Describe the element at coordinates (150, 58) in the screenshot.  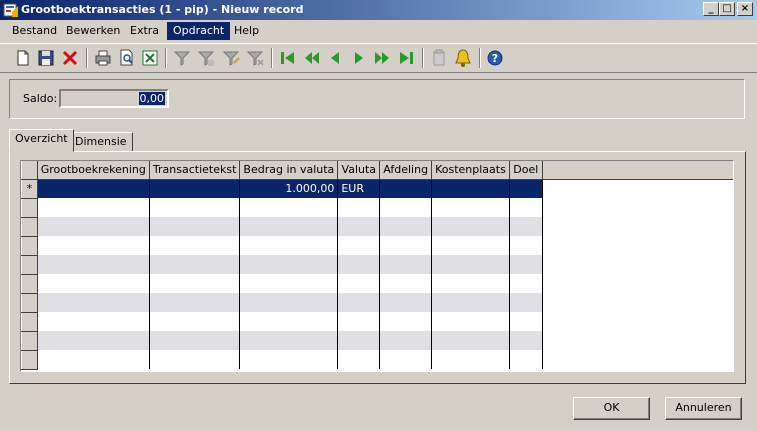
I see `excel-icon` at that location.